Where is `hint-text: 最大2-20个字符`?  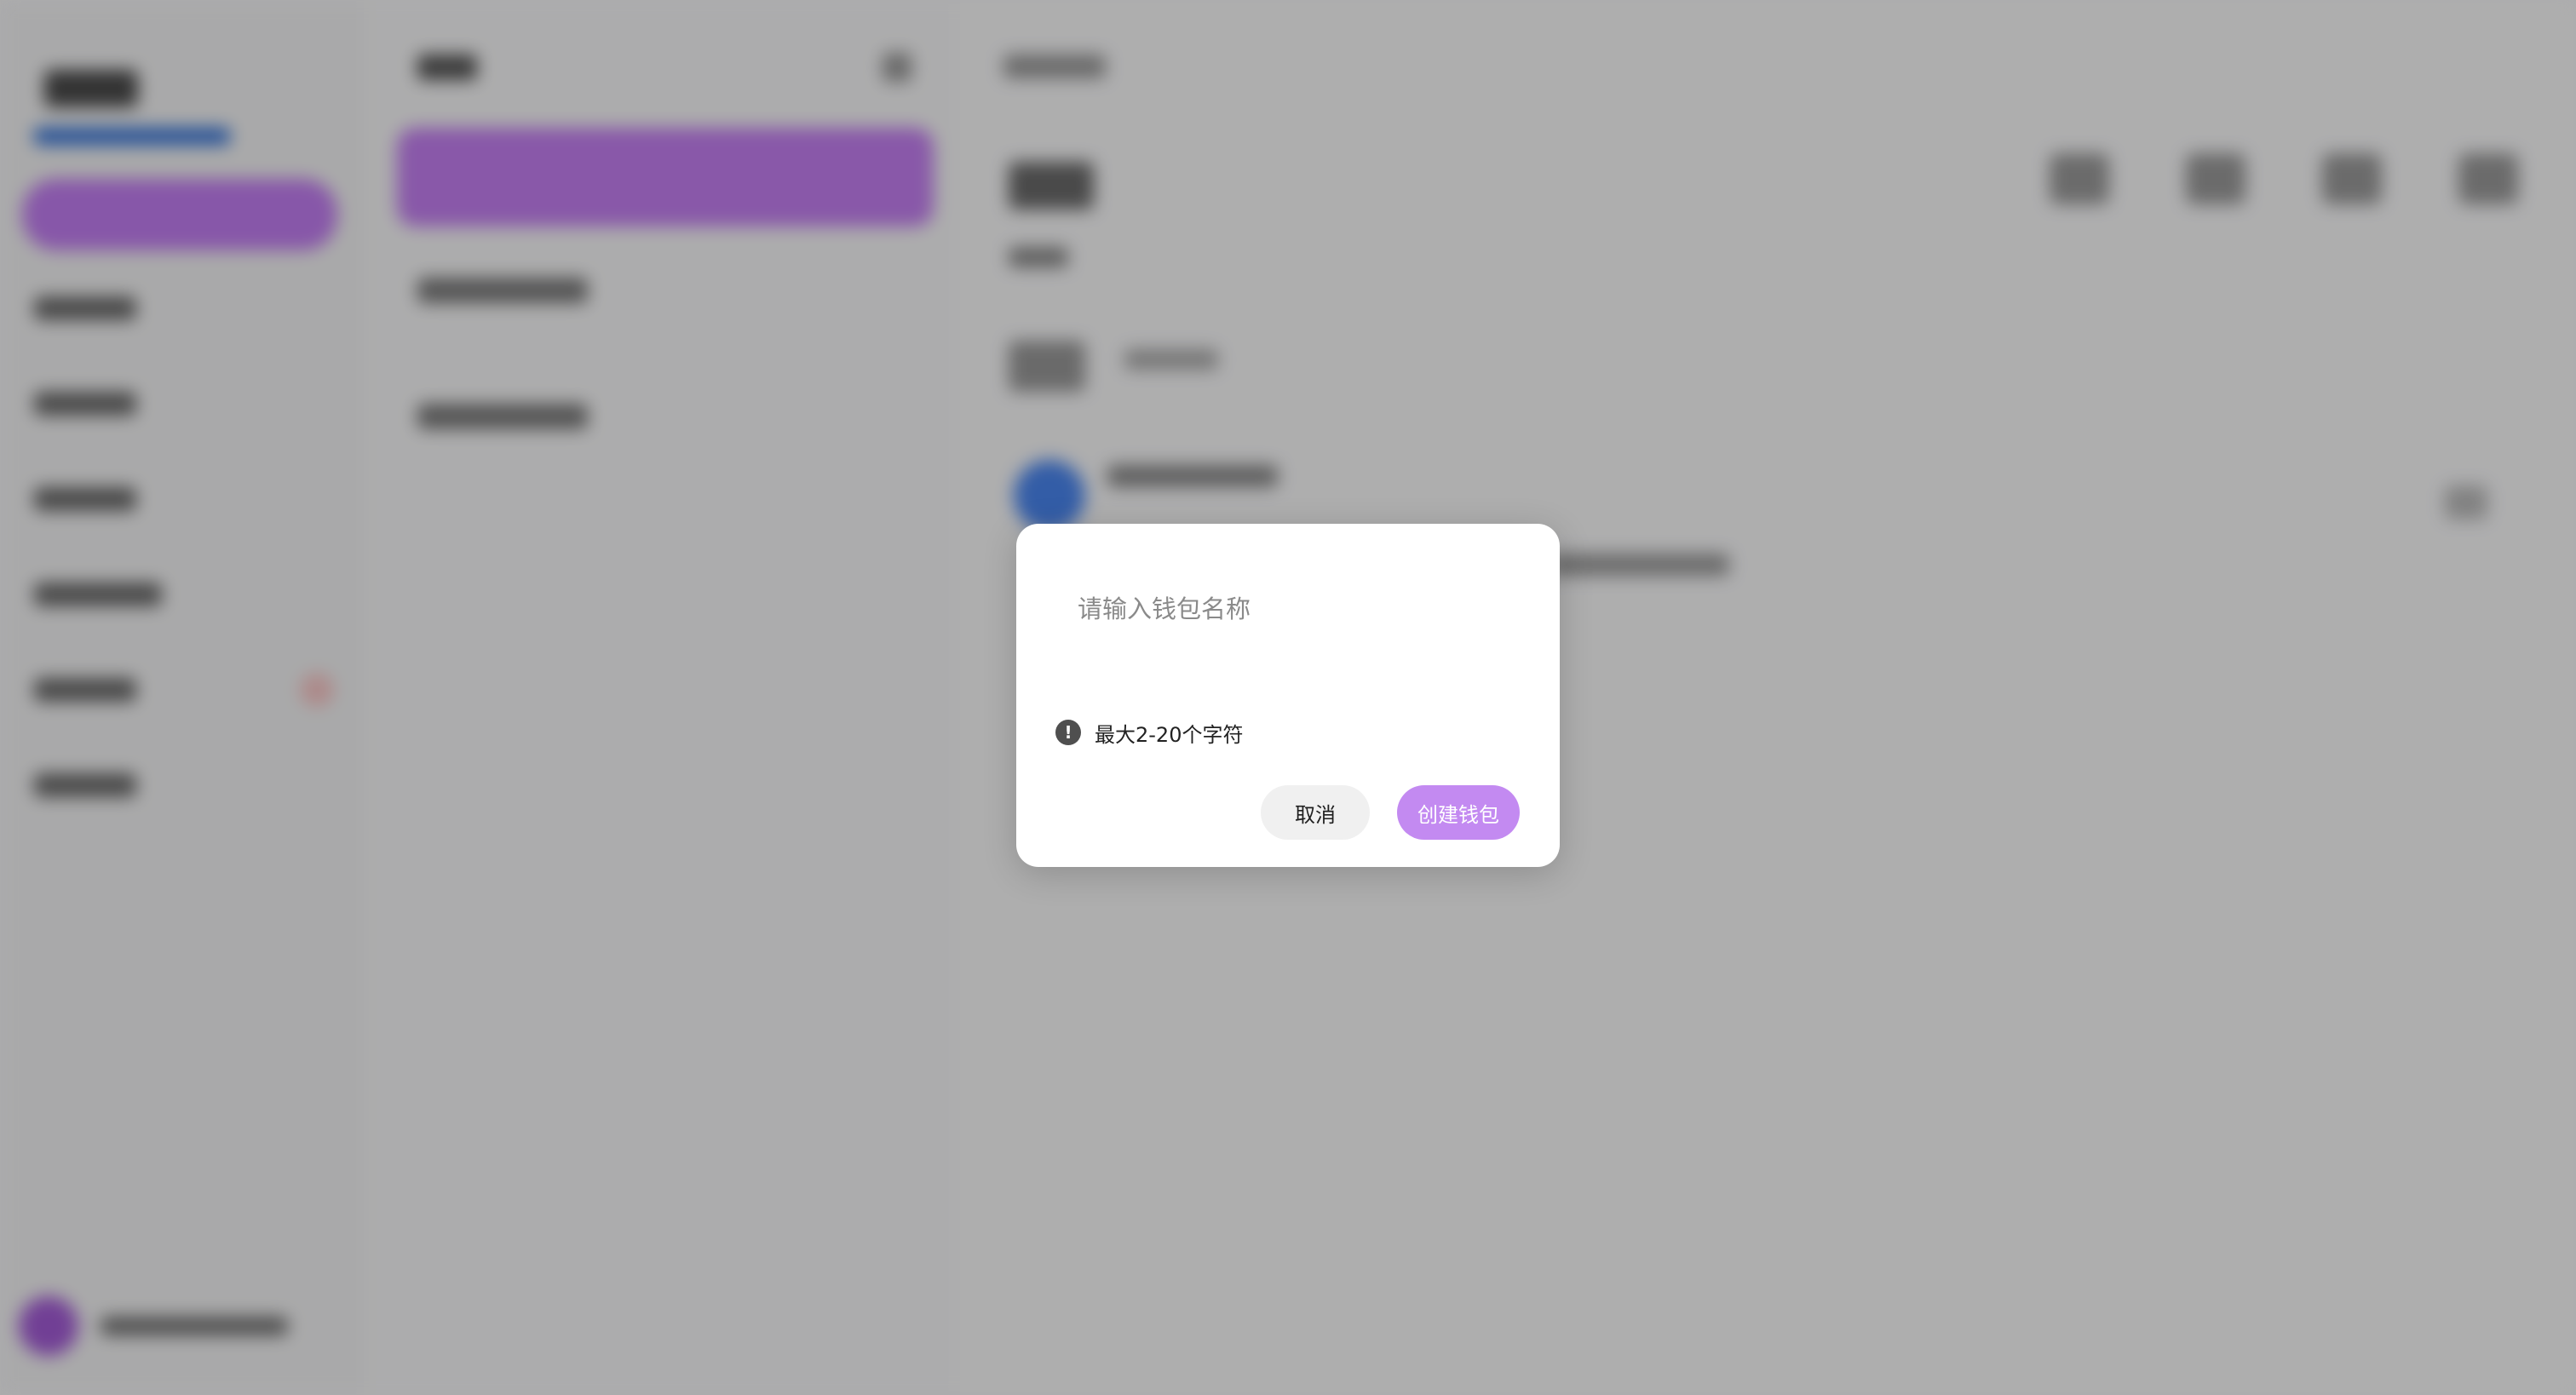 hint-text: 最大2-20个字符 is located at coordinates (1170, 734).